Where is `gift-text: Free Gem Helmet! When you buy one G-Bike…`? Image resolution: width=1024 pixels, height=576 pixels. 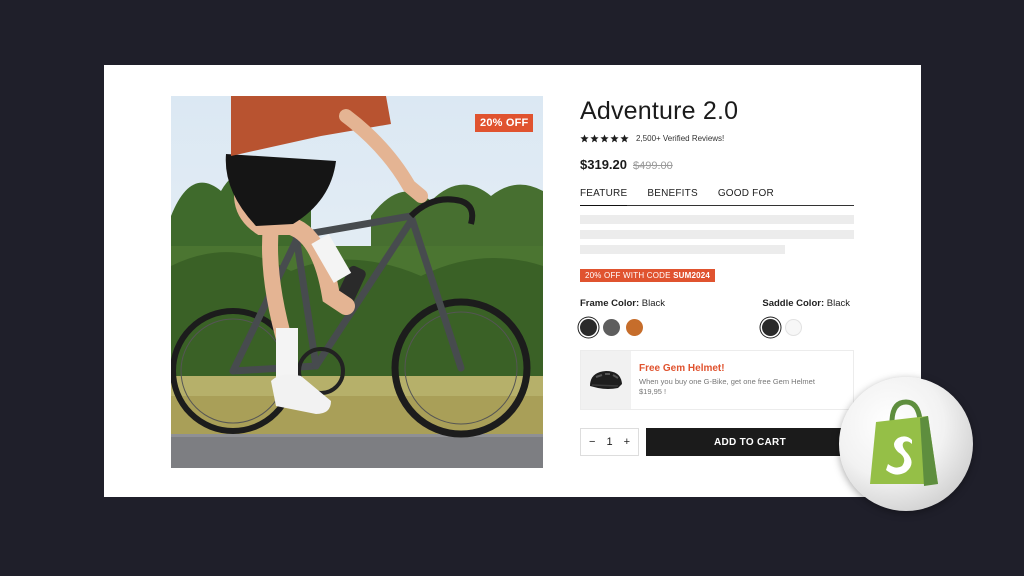 gift-text: Free Gem Helmet! When you buy one G-Bike… is located at coordinates (735, 380).